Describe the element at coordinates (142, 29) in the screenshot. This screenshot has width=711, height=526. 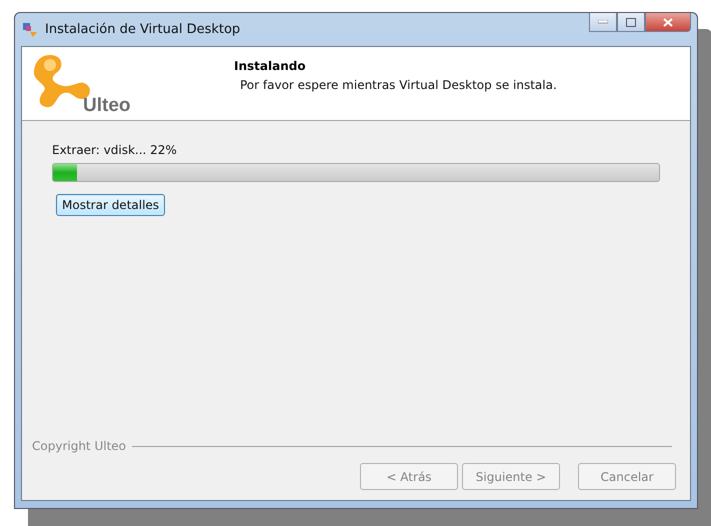
I see `window-title: Instalación de Virtual Desktop` at that location.